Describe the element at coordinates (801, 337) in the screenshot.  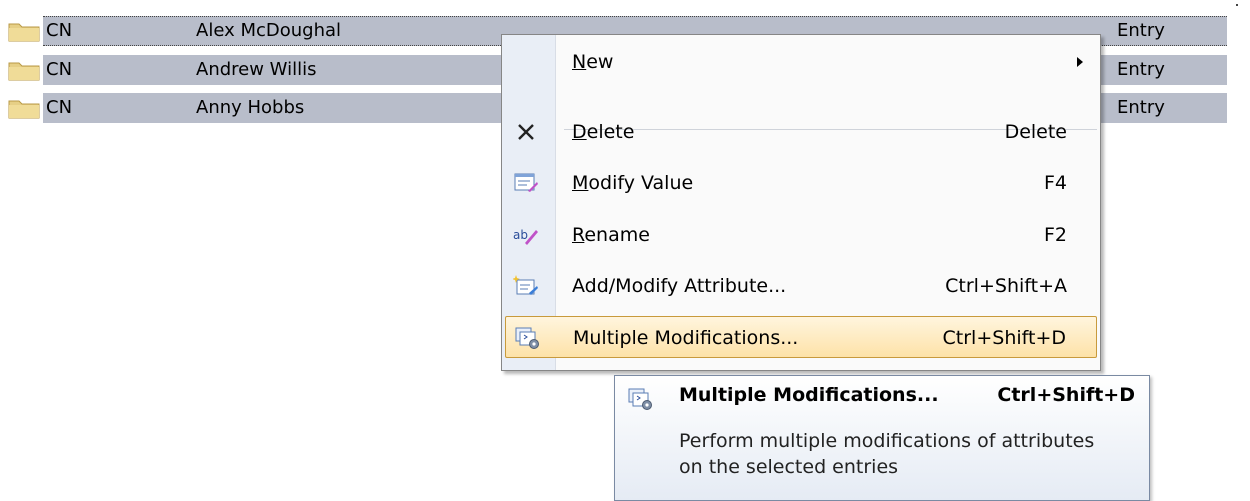
I see `menu-item-multiple-modifications: Multiple Modifications... Ctrl+Shift+D` at that location.